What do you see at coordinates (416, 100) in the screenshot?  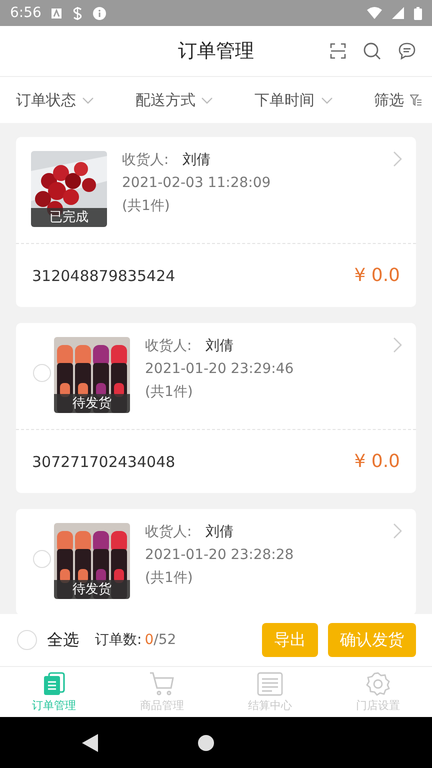 I see `filter-icon` at bounding box center [416, 100].